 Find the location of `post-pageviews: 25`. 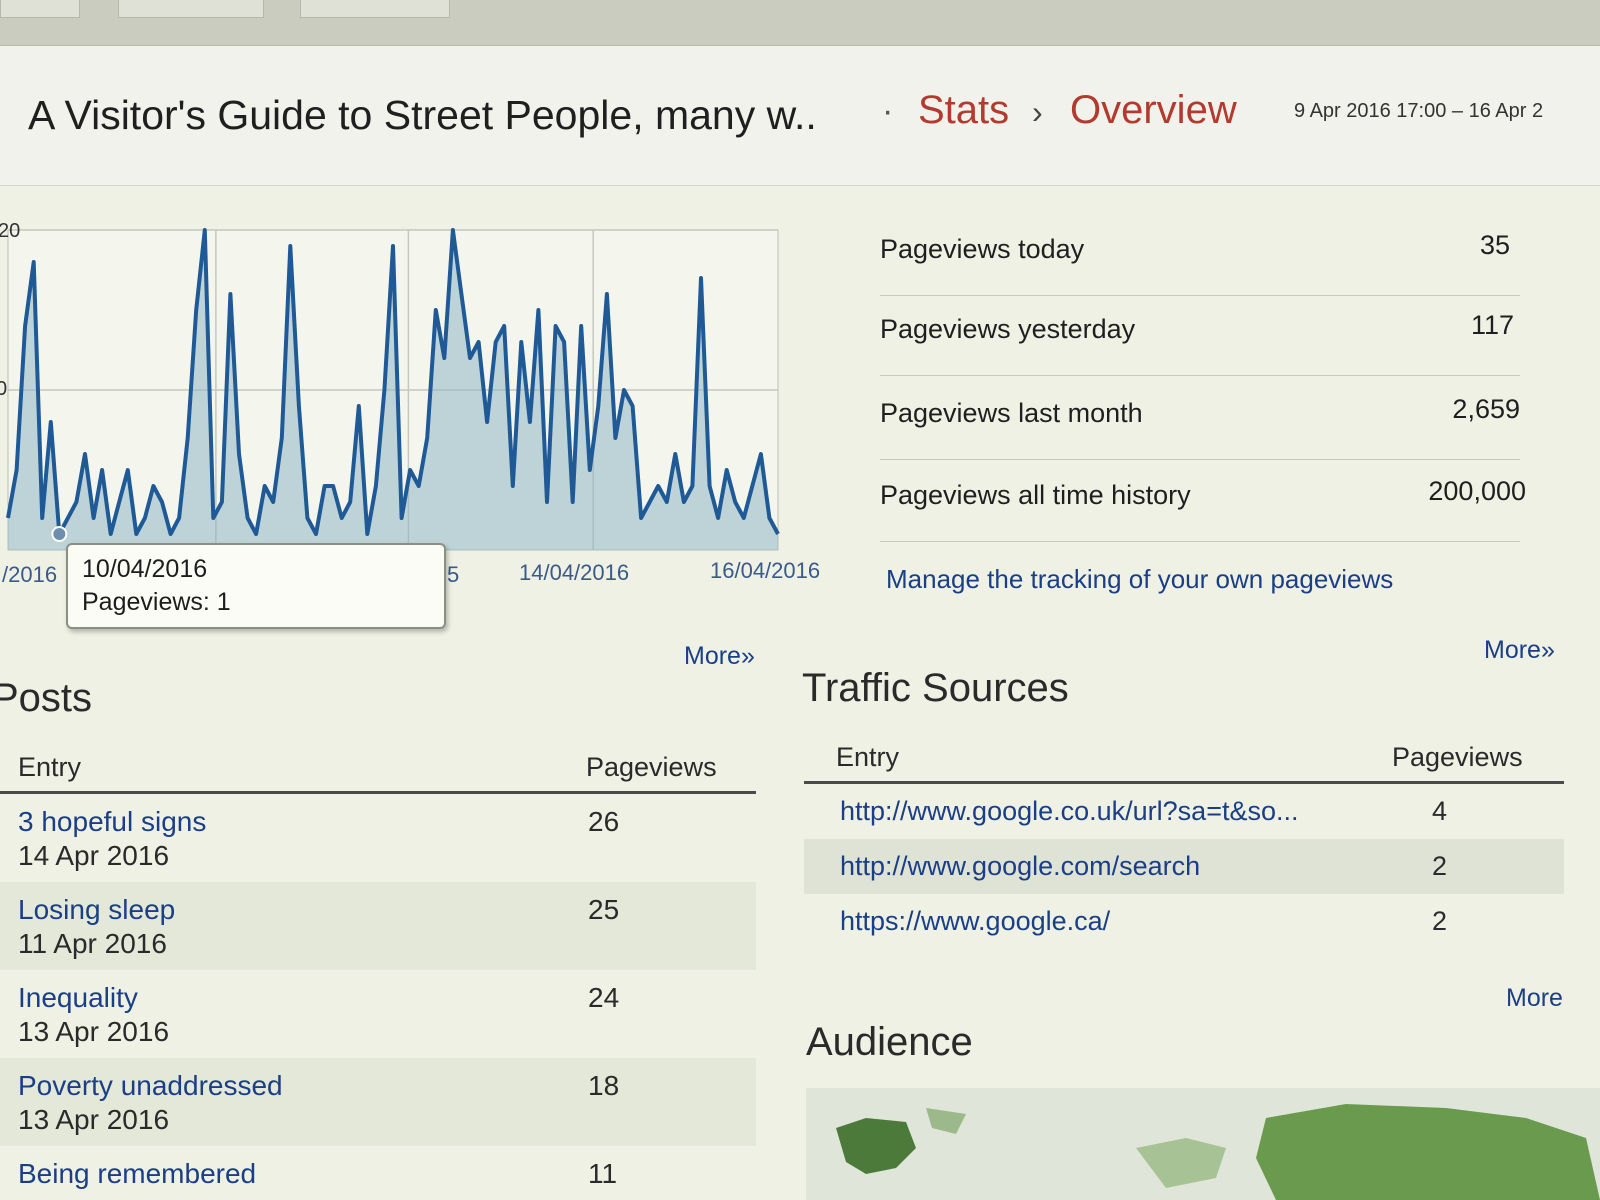

post-pageviews: 25 is located at coordinates (604, 909).